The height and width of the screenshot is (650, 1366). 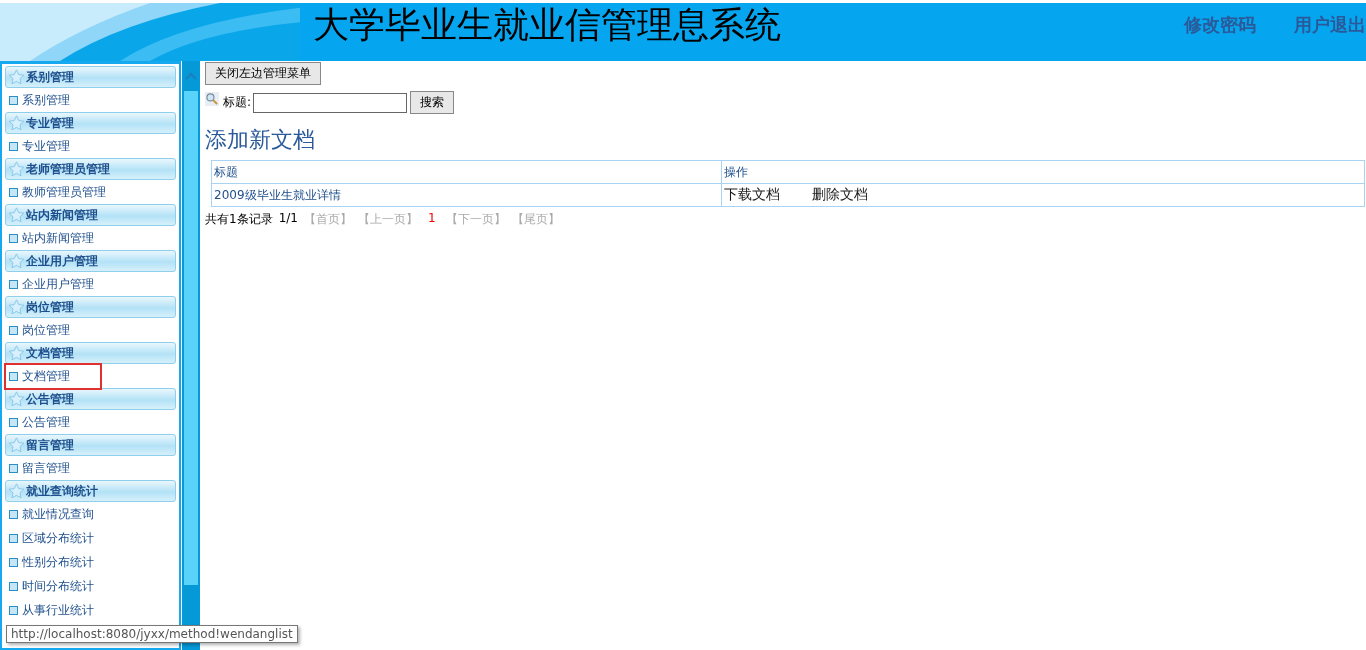 I want to click on menu-group-header: 企业用户管理, so click(x=90, y=261).